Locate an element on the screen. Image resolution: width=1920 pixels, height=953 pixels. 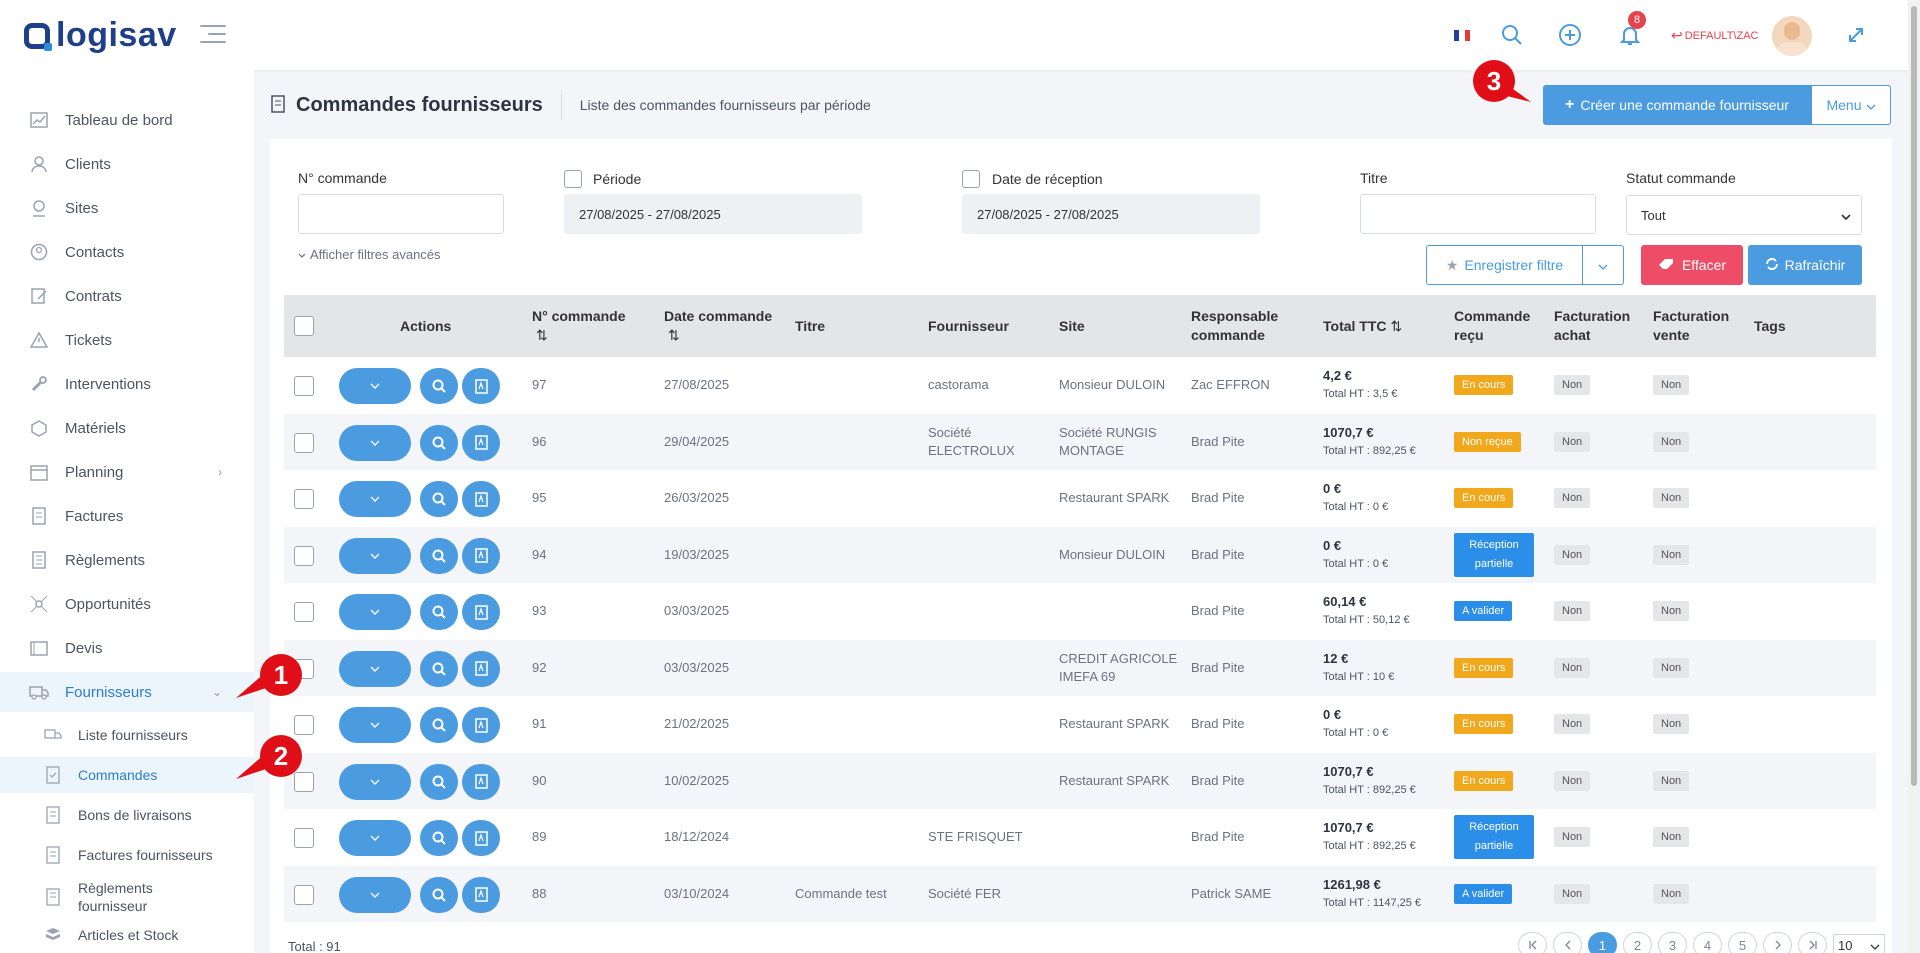
menu-button: Menu is located at coordinates (1851, 105).